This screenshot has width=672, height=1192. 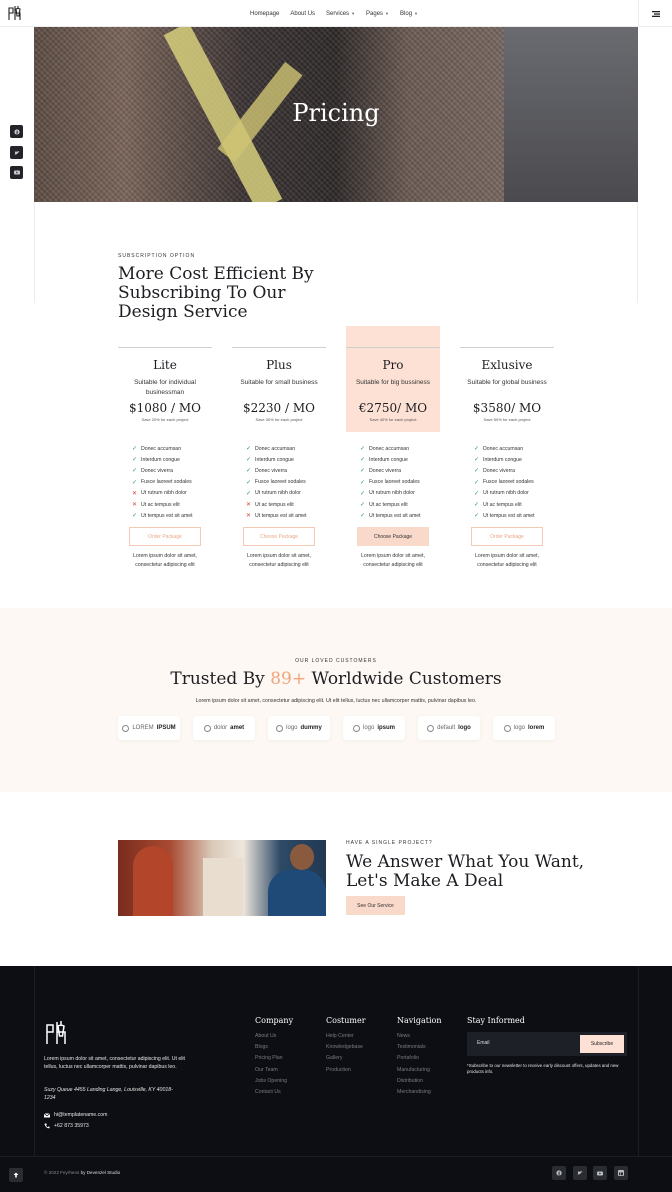 What do you see at coordinates (377, 14) in the screenshot?
I see `nav-item-pages: Pages ▼` at bounding box center [377, 14].